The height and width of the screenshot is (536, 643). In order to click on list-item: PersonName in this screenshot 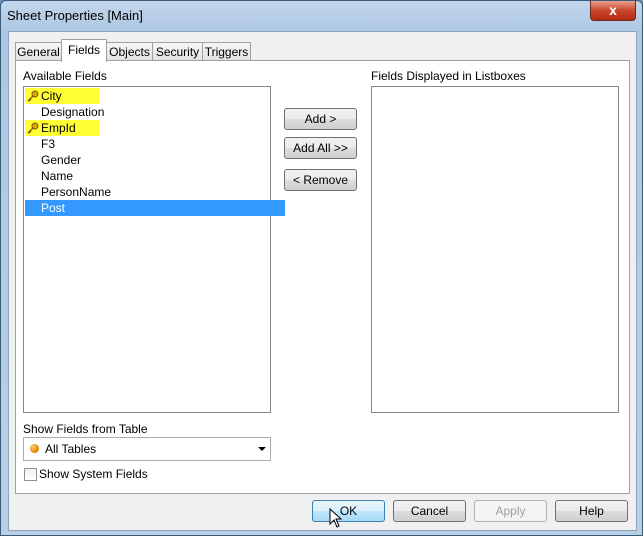, I will do `click(68, 192)`.